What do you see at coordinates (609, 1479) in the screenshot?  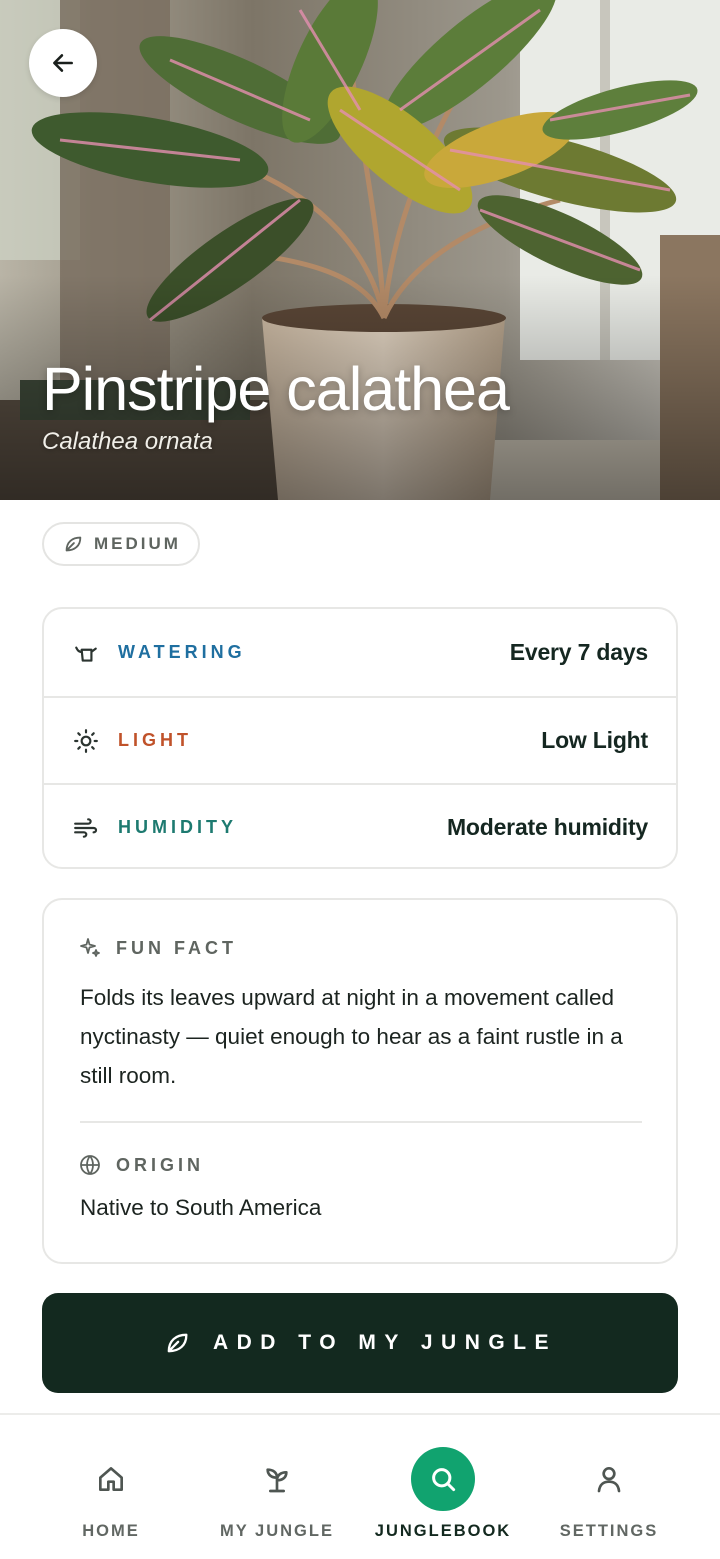 I see `user-icon` at bounding box center [609, 1479].